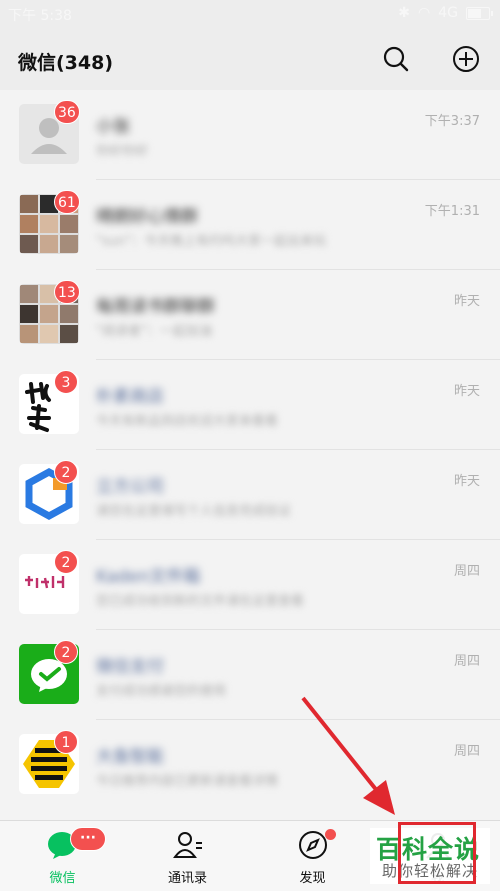 This screenshot has height=891, width=500. I want to click on status-time: 下午 5:38, so click(40, 16).